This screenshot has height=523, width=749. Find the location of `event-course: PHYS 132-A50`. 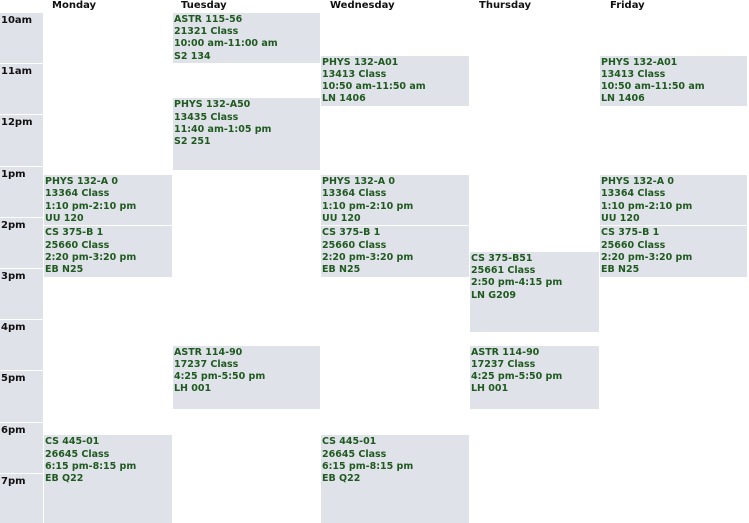

event-course: PHYS 132-A50 is located at coordinates (212, 105).